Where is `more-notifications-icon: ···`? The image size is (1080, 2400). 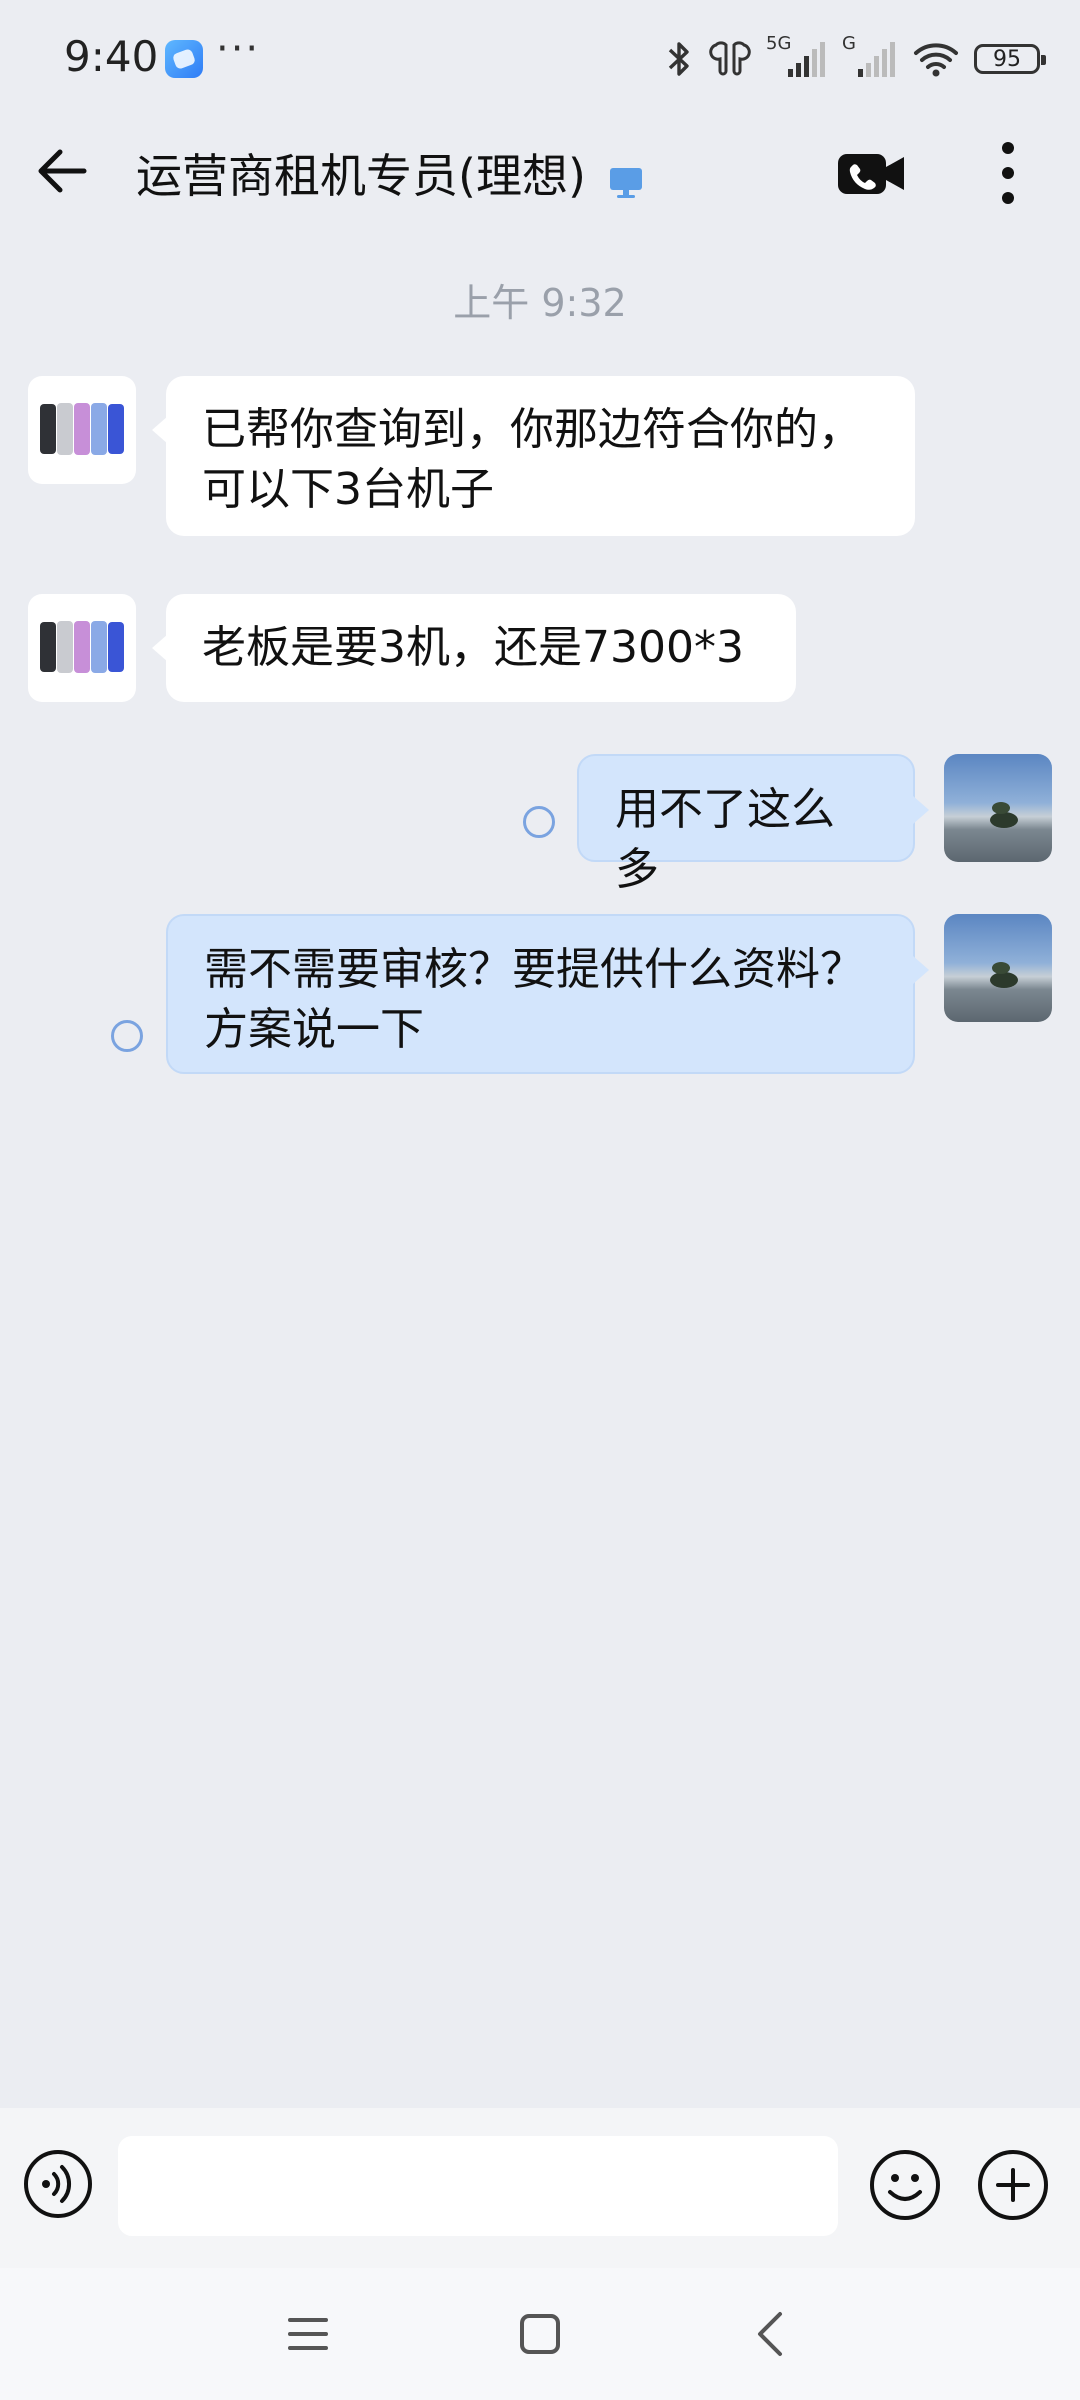
more-notifications-icon: ··· is located at coordinates (238, 49).